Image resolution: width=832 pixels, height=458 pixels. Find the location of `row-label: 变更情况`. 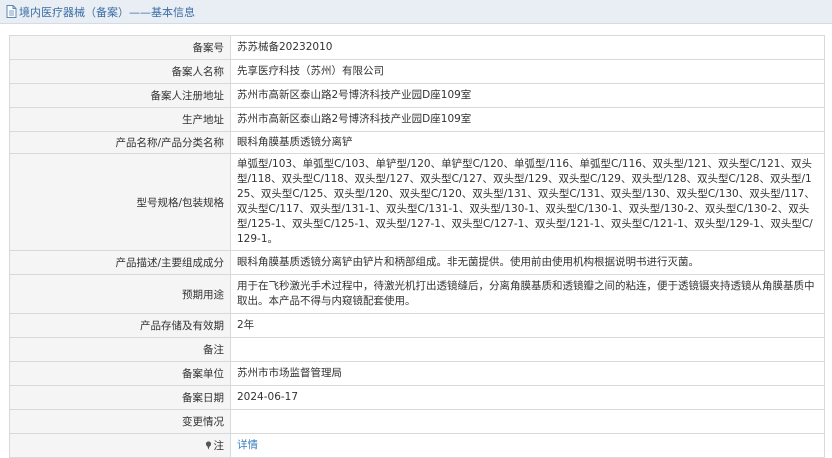

row-label: 变更情况 is located at coordinates (120, 421).